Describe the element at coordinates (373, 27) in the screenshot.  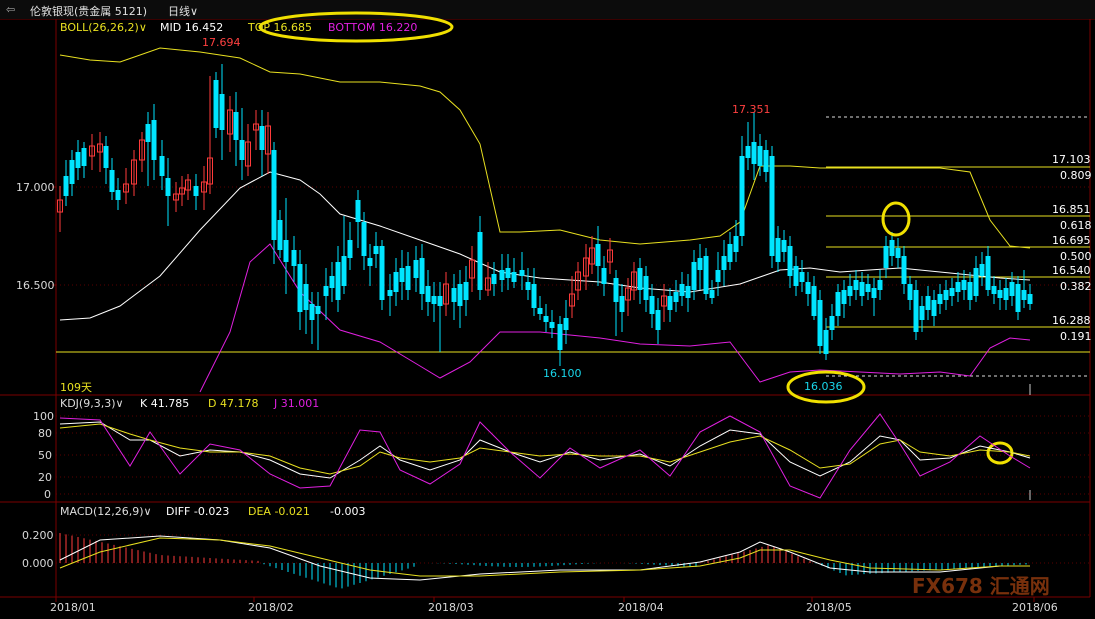
I see `boll-bottom: BOTTOM 16.220` at that location.